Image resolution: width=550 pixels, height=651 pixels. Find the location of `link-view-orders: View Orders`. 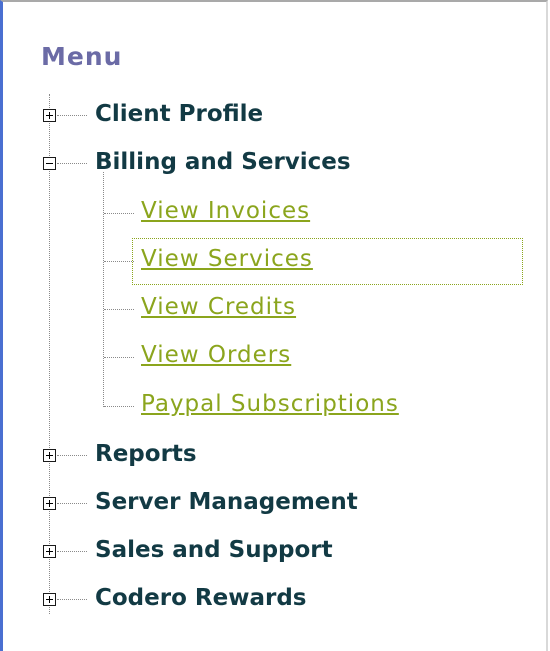

link-view-orders: View Orders is located at coordinates (216, 355).